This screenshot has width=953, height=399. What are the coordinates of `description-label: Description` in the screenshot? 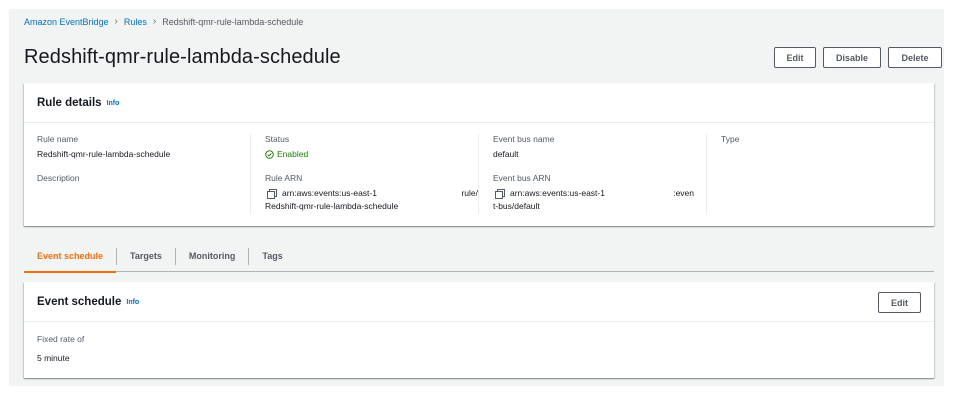 It's located at (58, 178).